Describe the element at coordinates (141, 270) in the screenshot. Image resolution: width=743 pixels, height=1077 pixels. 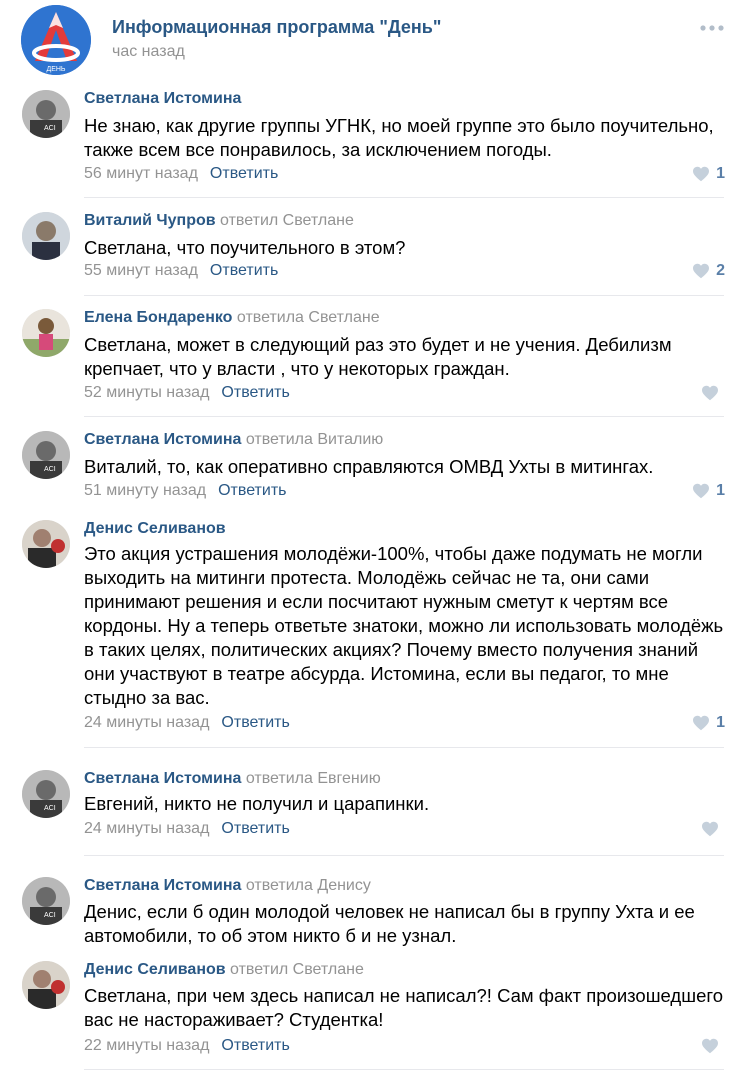
I see `comment-time: 55 минут назад` at that location.